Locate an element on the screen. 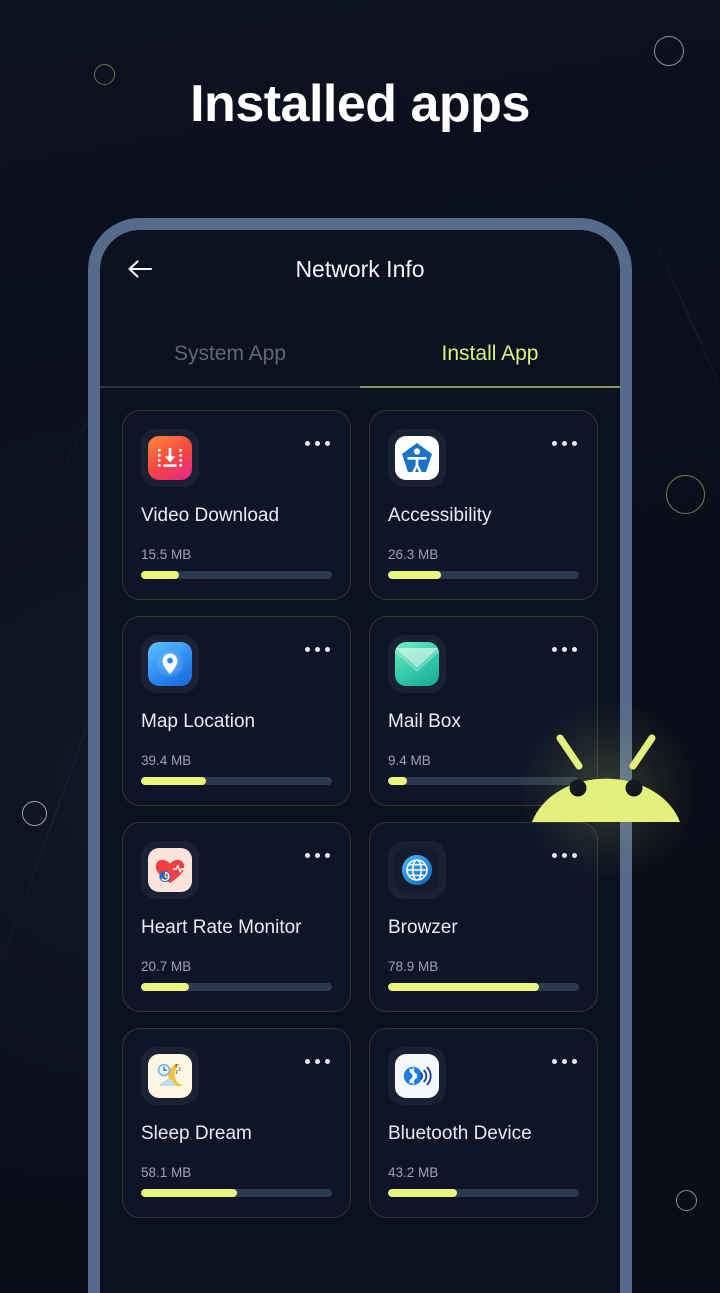  app-name: Heart Rate Monitor is located at coordinates (221, 927).